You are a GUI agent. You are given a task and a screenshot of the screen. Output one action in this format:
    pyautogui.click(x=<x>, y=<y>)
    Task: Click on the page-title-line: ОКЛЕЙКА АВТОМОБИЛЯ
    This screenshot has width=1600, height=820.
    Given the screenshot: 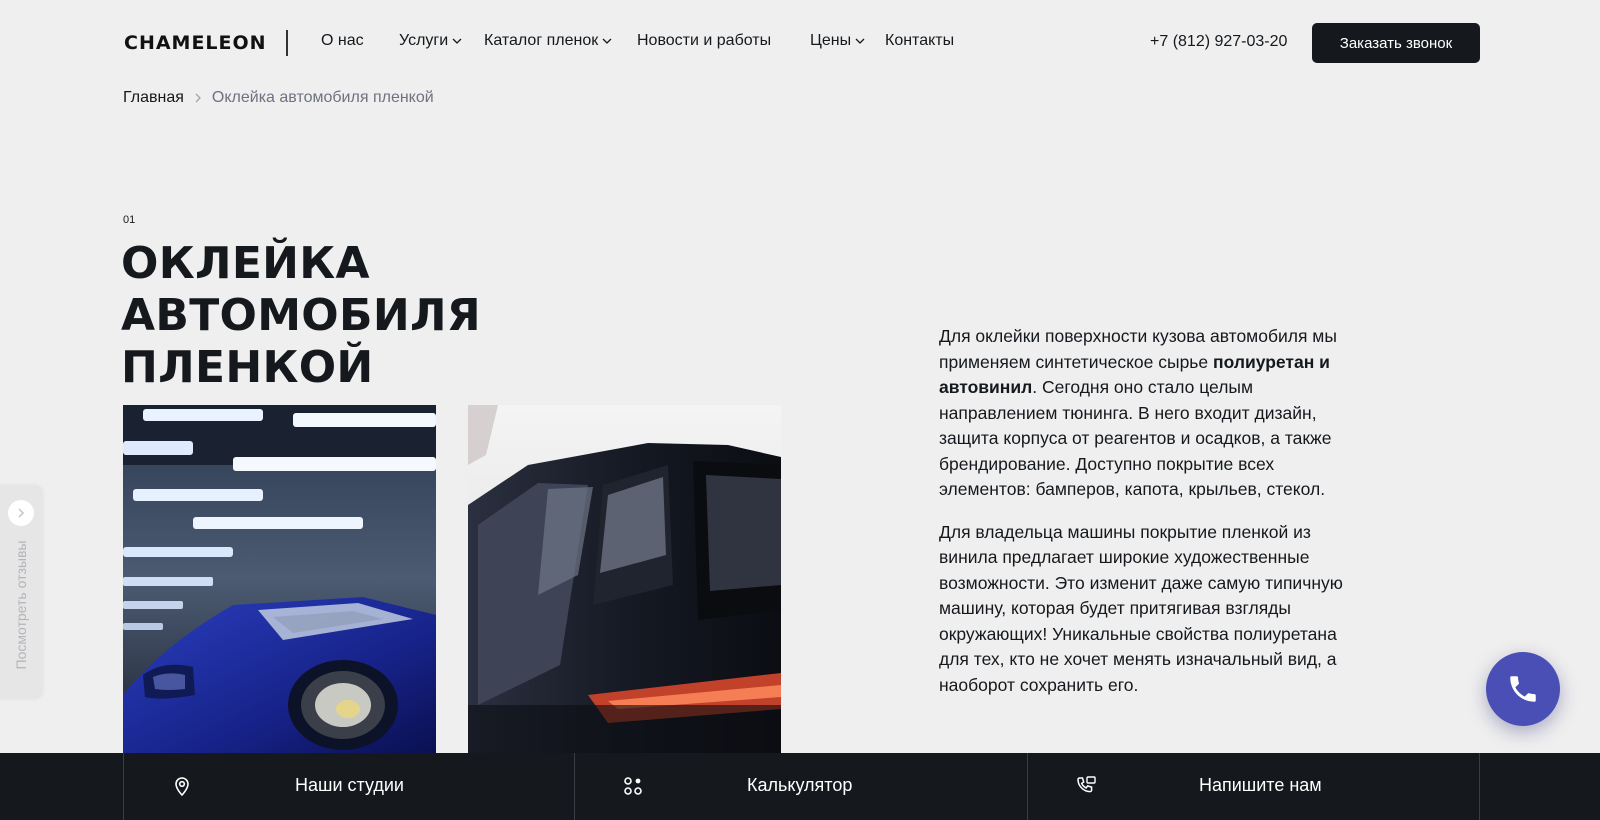 What is the action you would take?
    pyautogui.click(x=301, y=289)
    